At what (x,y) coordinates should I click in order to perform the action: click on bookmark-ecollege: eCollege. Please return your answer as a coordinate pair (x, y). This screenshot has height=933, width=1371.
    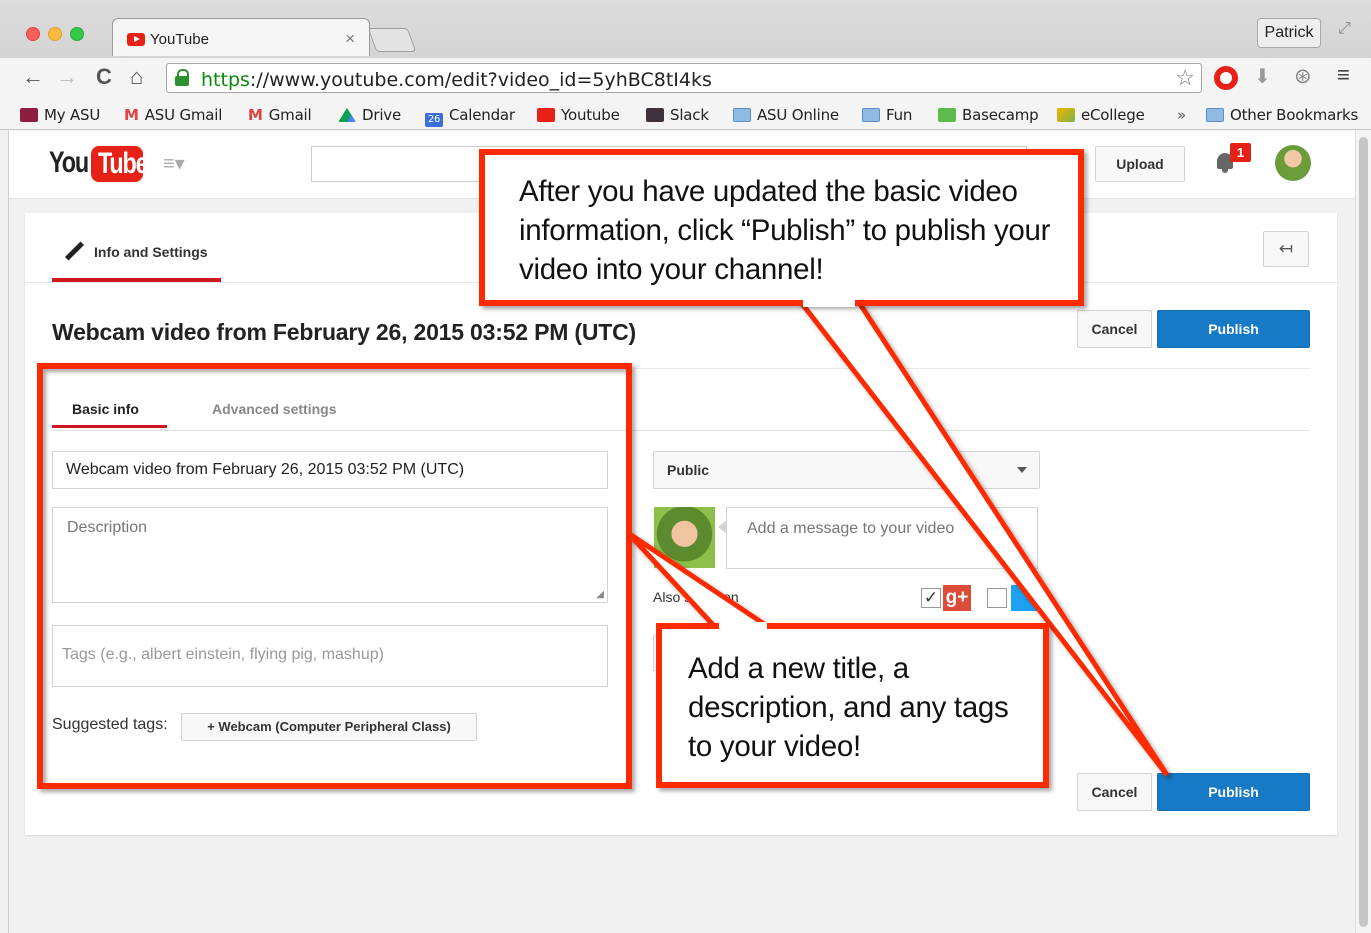
    Looking at the image, I should click on (1101, 115).